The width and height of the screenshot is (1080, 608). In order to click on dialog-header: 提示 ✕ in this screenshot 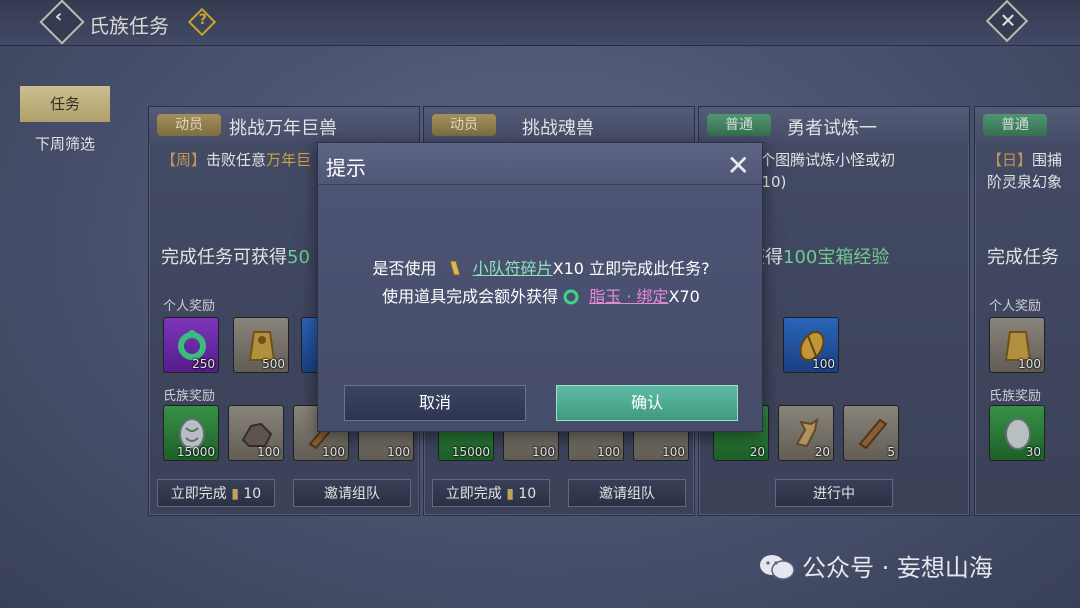, I will do `click(540, 164)`.